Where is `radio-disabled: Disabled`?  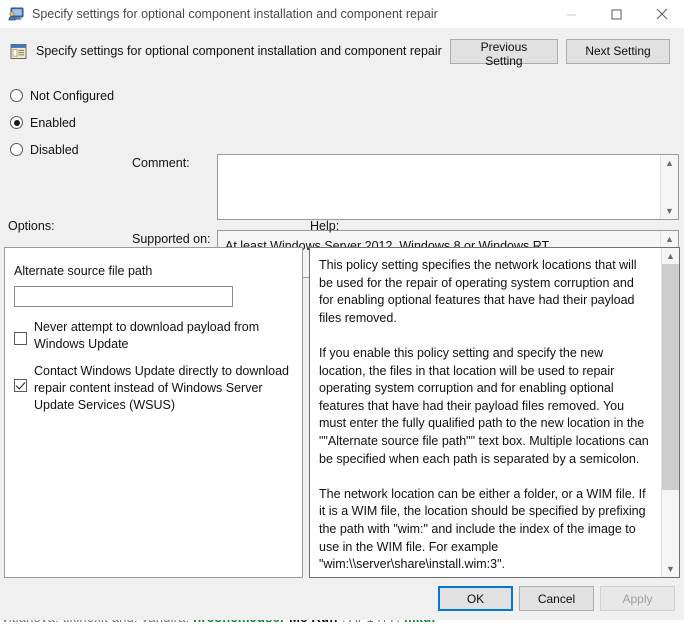 radio-disabled: Disabled is located at coordinates (70, 149).